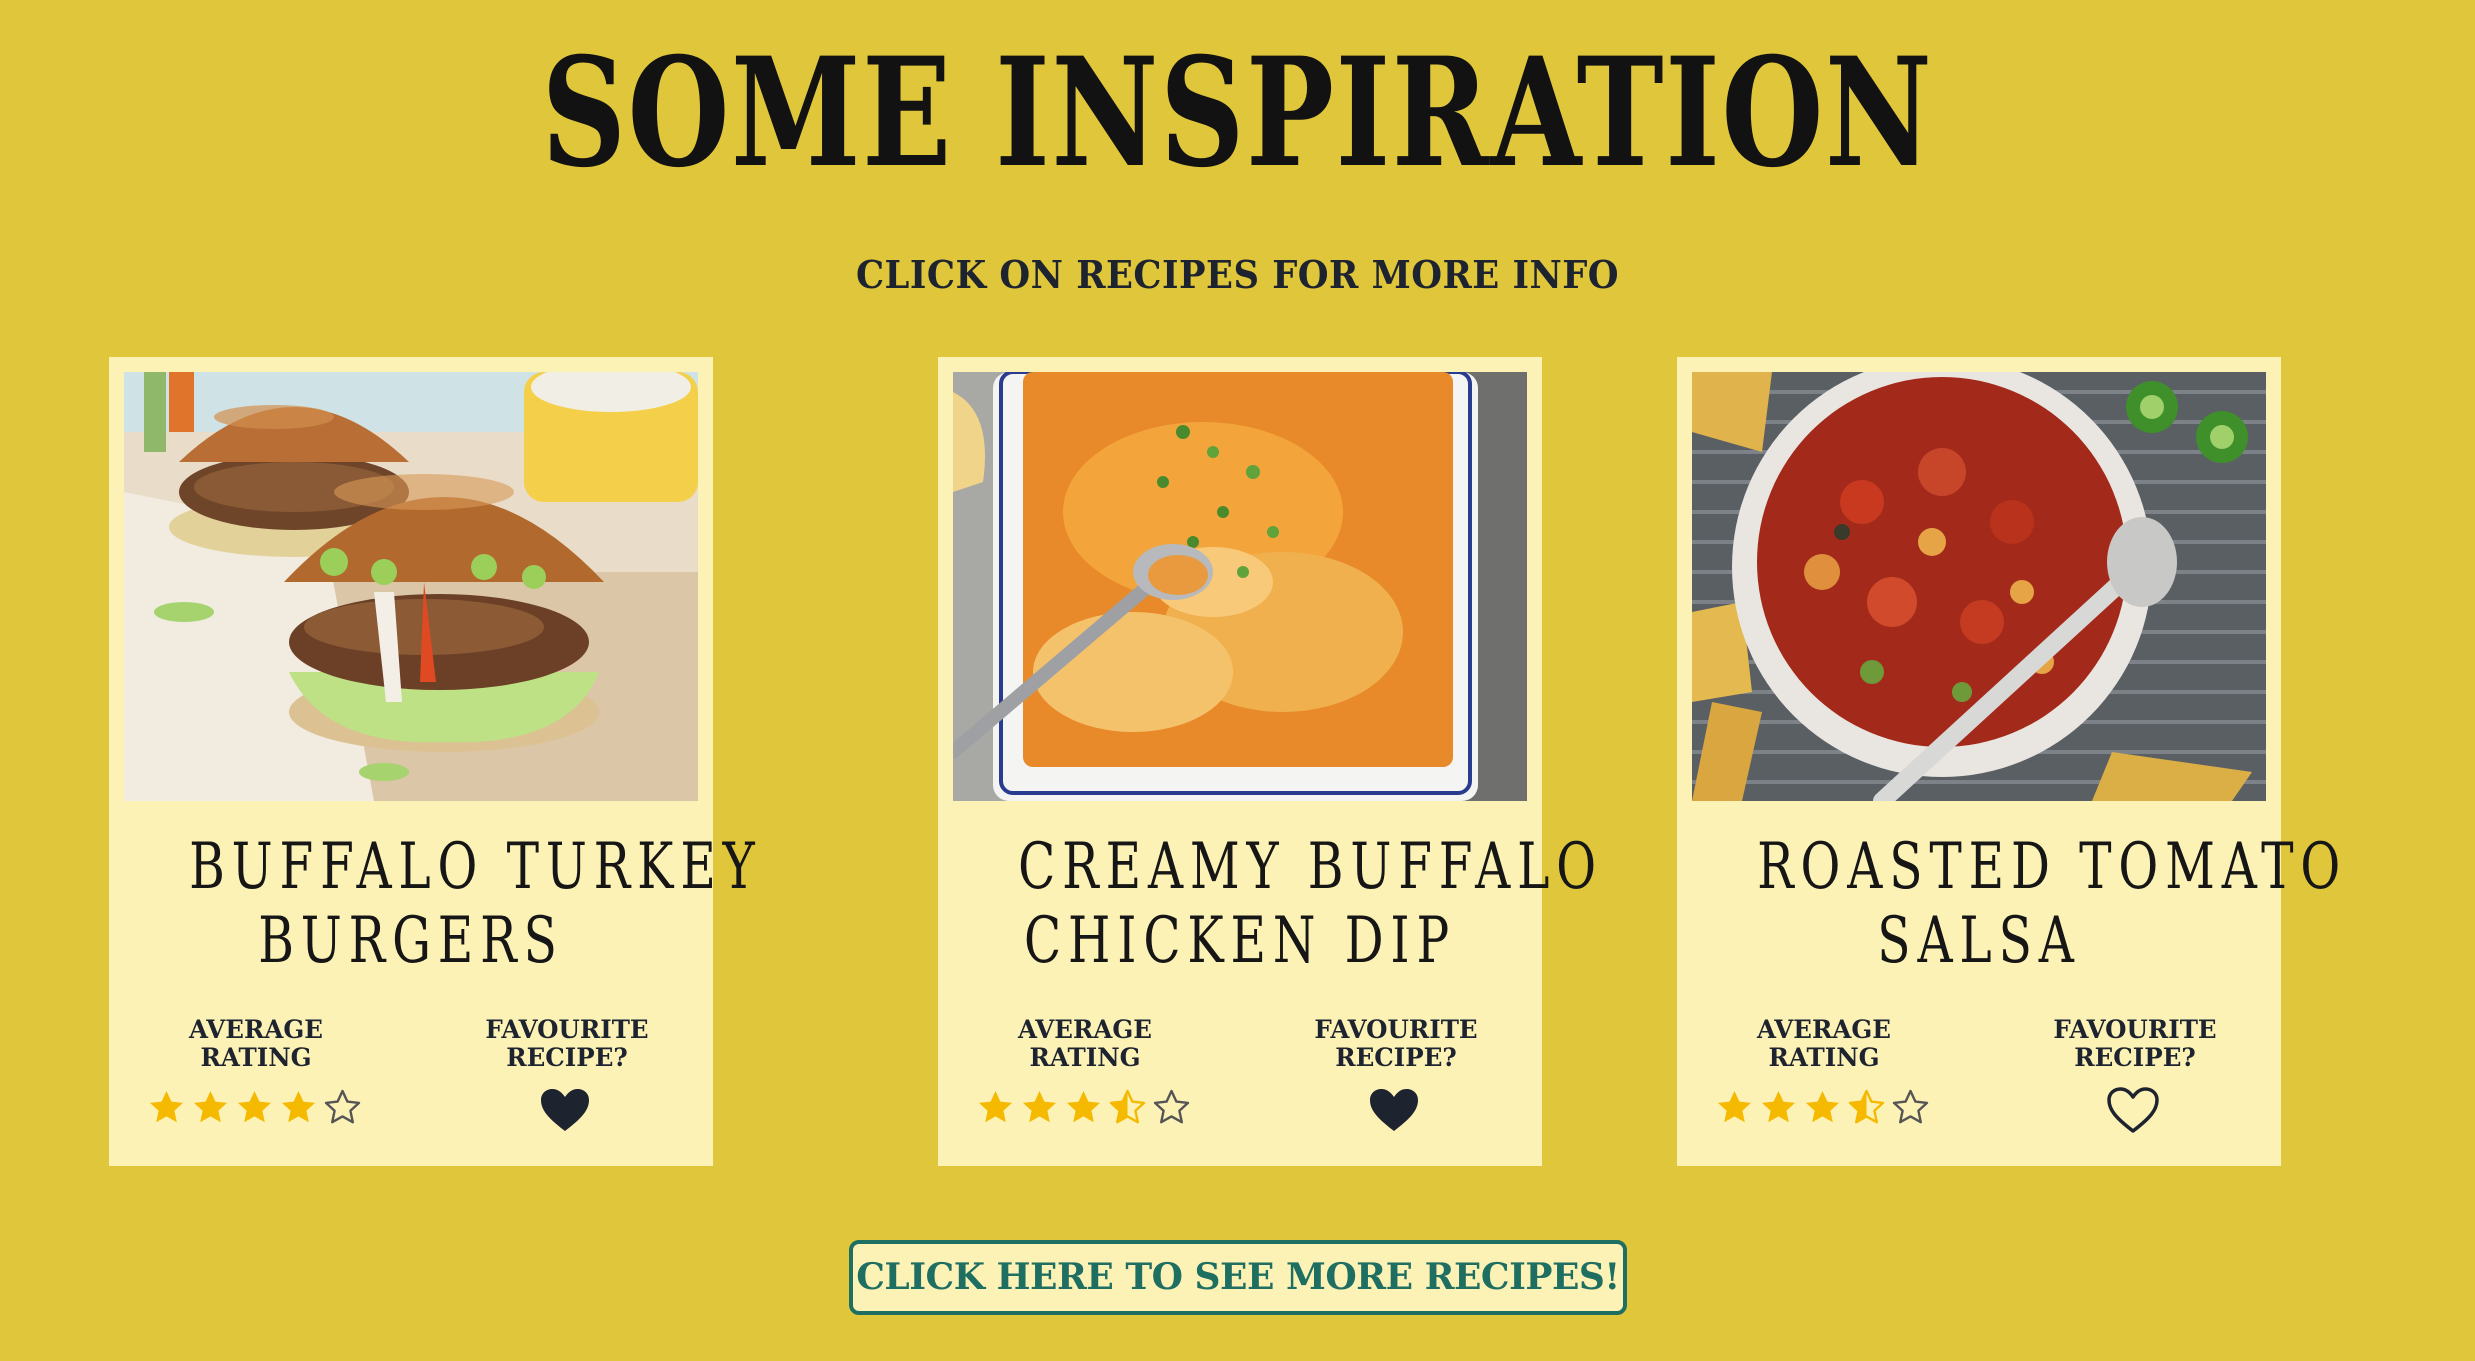 This screenshot has width=2475, height=1361. I want to click on recipe-title-line-2: CHICKEN DIP, so click(1240, 941).